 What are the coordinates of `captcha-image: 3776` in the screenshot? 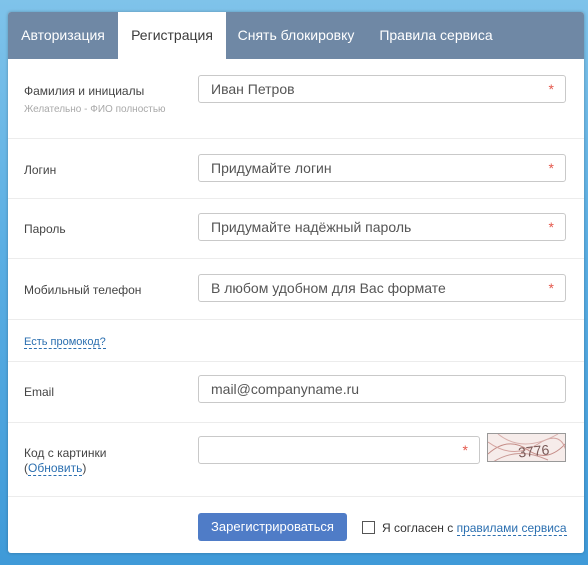 It's located at (526, 447).